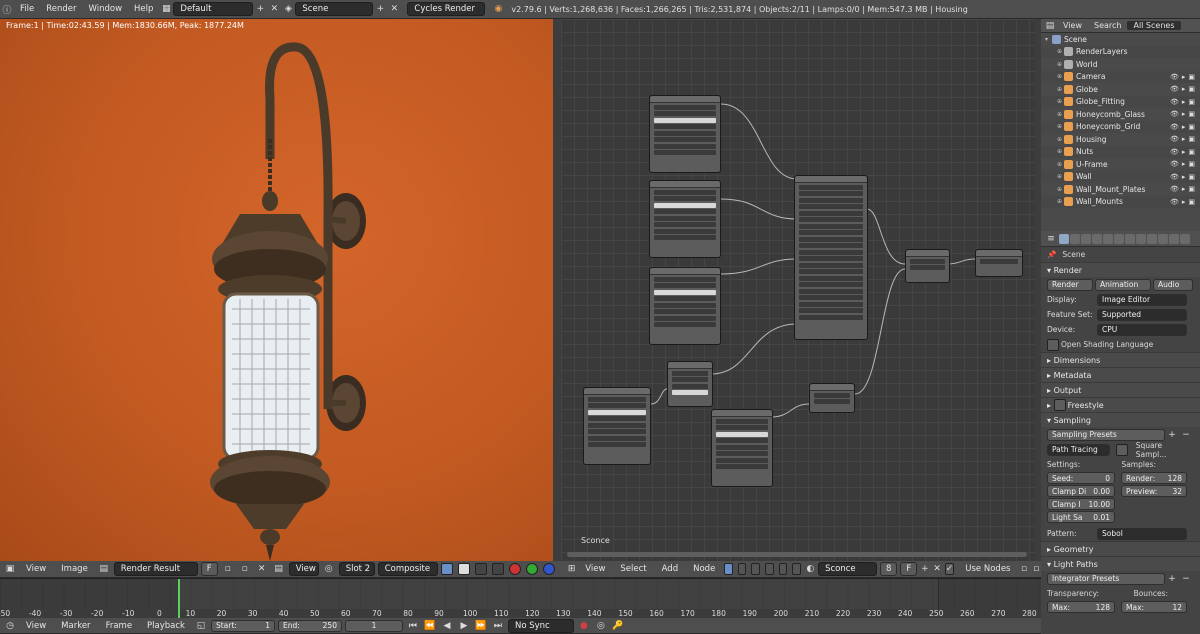 The image size is (1200, 634). I want to click on menu-render: Render, so click(61, 9).